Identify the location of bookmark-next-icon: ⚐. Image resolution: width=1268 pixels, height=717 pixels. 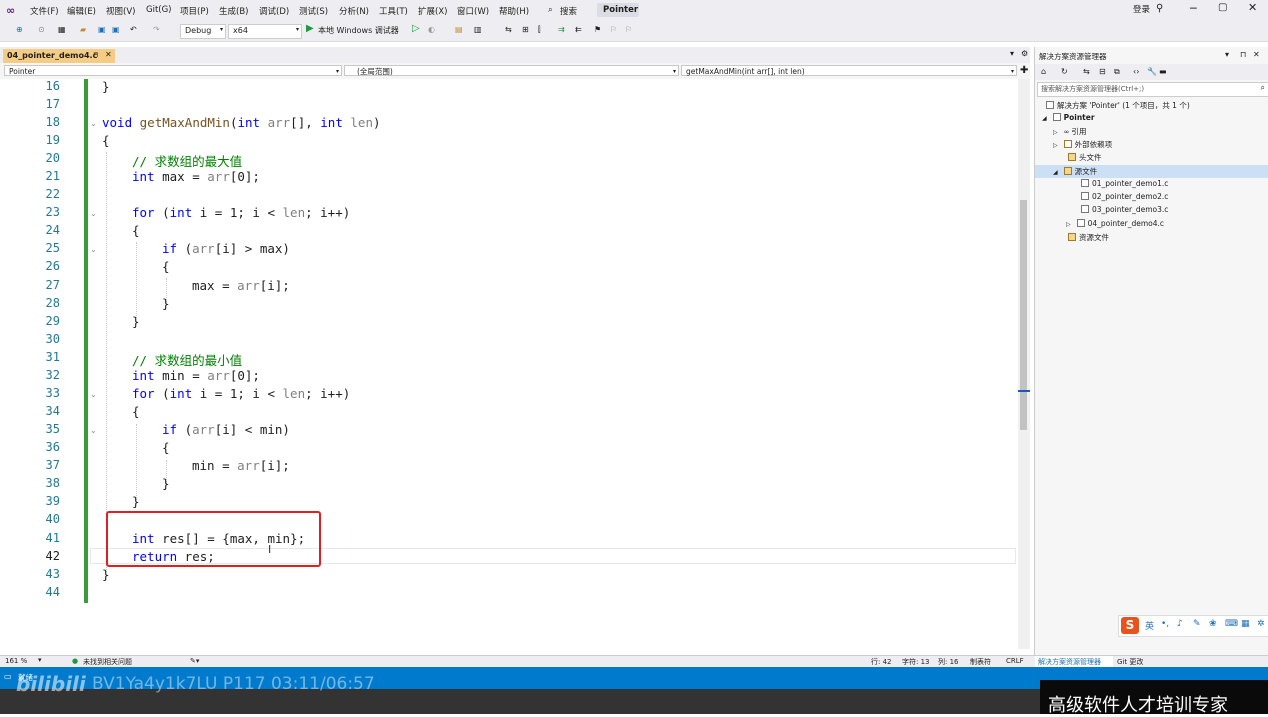
(628, 29).